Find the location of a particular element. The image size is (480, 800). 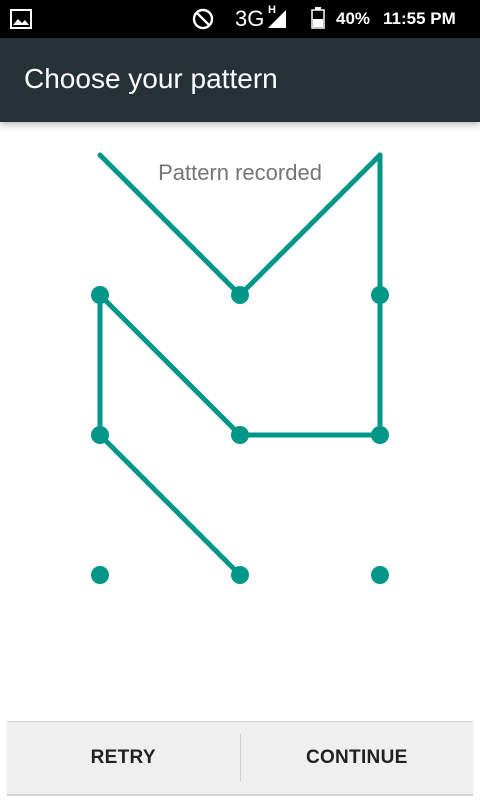

continue-button: CONTINUE is located at coordinates (357, 758).